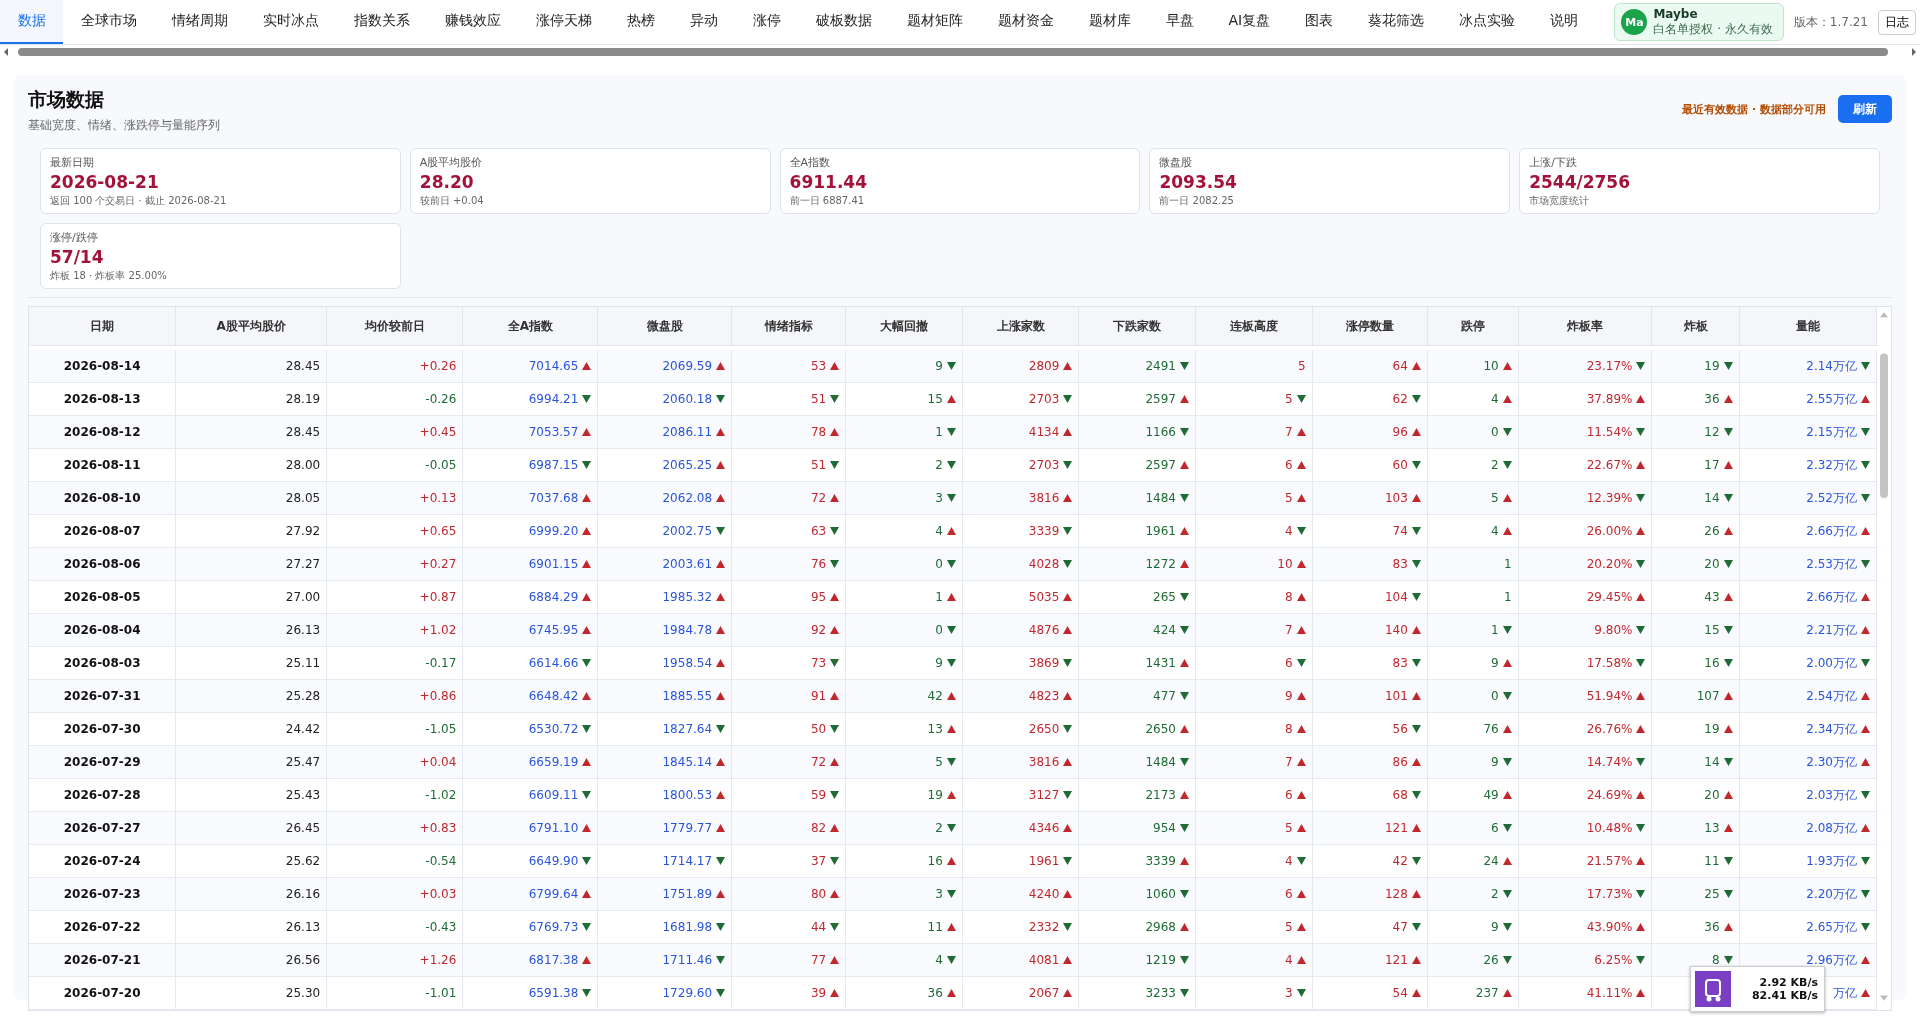  Describe the element at coordinates (818, 399) in the screenshot. I see `cell-value: 51` at that location.